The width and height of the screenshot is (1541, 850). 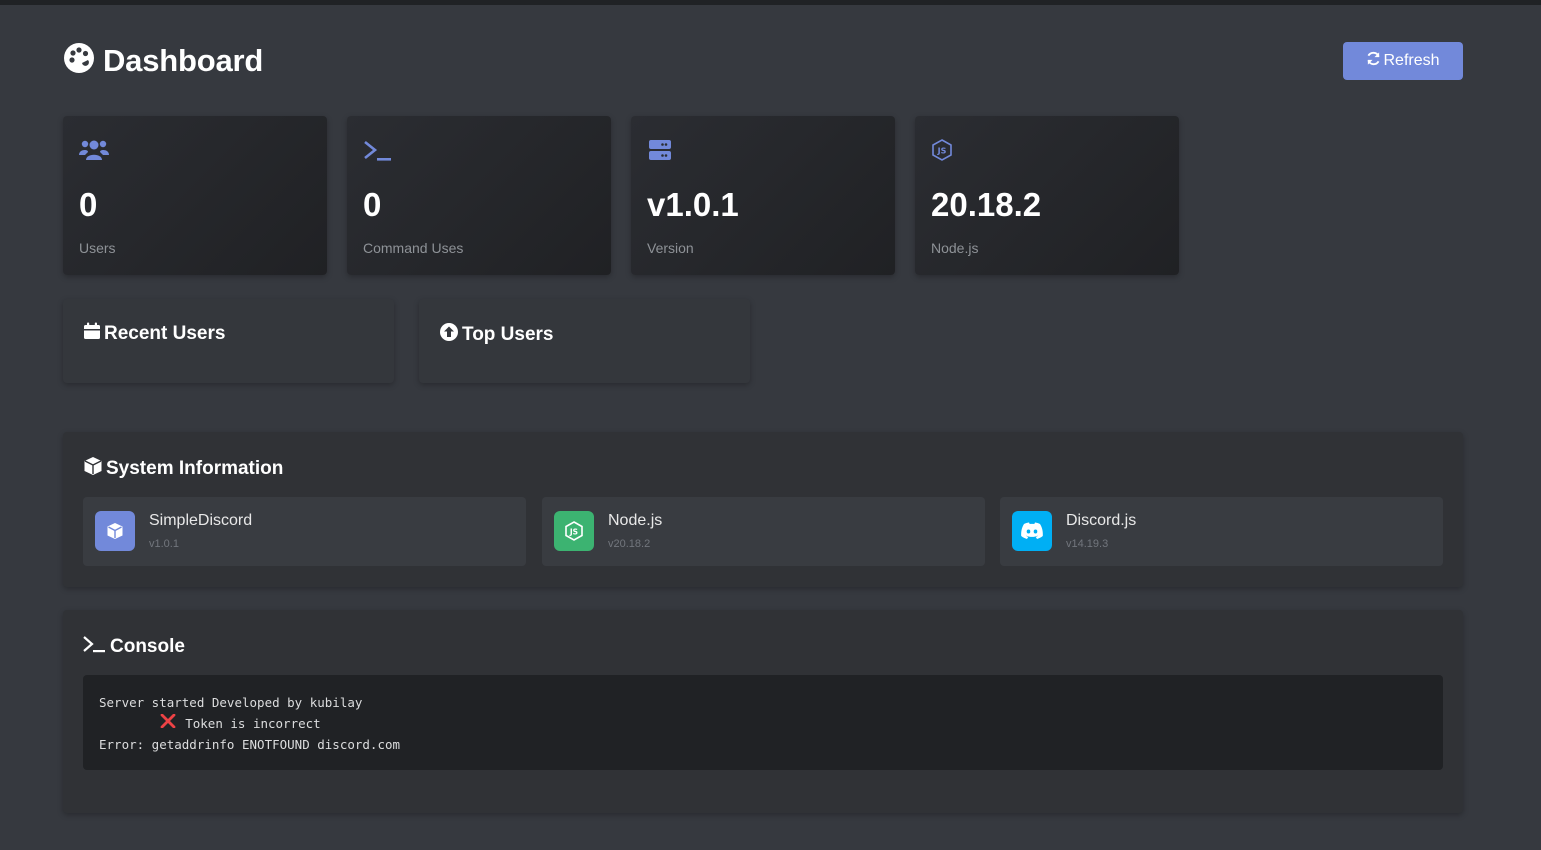 I want to click on stat-card-nodejs: JS 20.18.2 Node.js, so click(x=1047, y=195).